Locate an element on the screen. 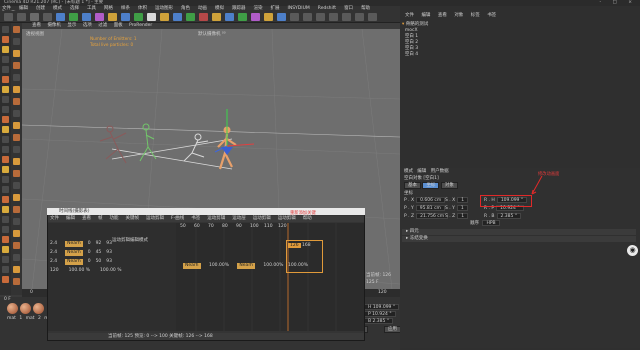 This screenshot has width=640, height=350. om-menu-object: 对象 is located at coordinates (458, 15).